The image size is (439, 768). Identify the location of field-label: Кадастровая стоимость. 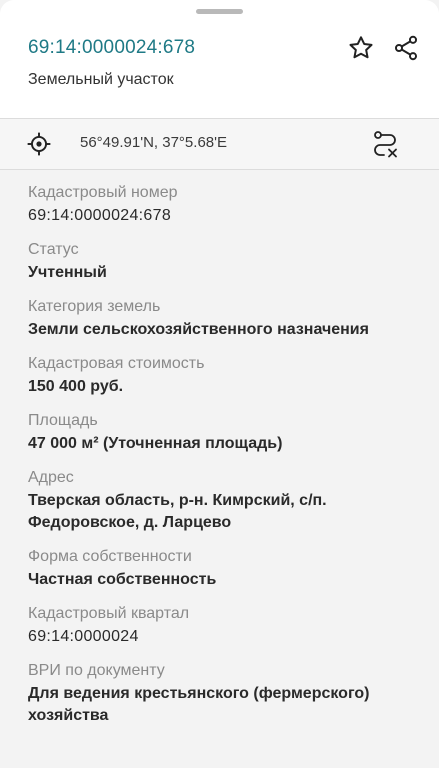
(116, 363).